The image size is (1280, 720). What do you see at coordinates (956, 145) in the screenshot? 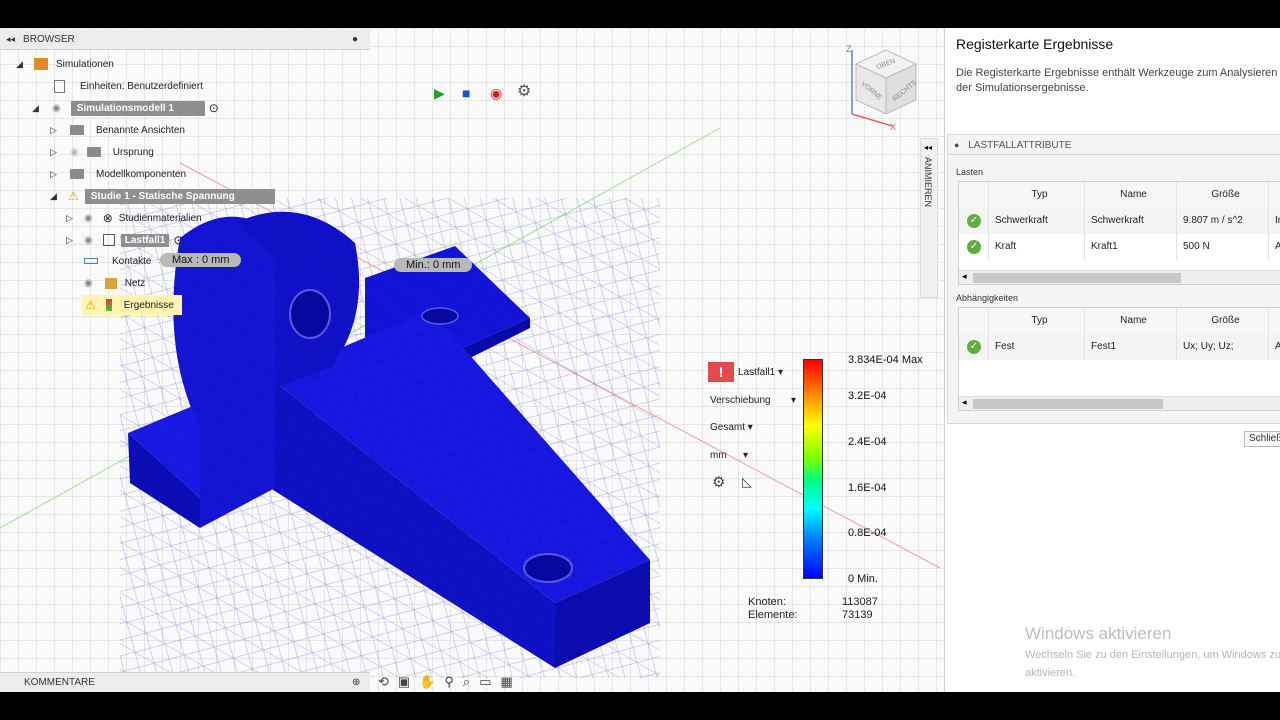
I see `collapse-icon: ●` at bounding box center [956, 145].